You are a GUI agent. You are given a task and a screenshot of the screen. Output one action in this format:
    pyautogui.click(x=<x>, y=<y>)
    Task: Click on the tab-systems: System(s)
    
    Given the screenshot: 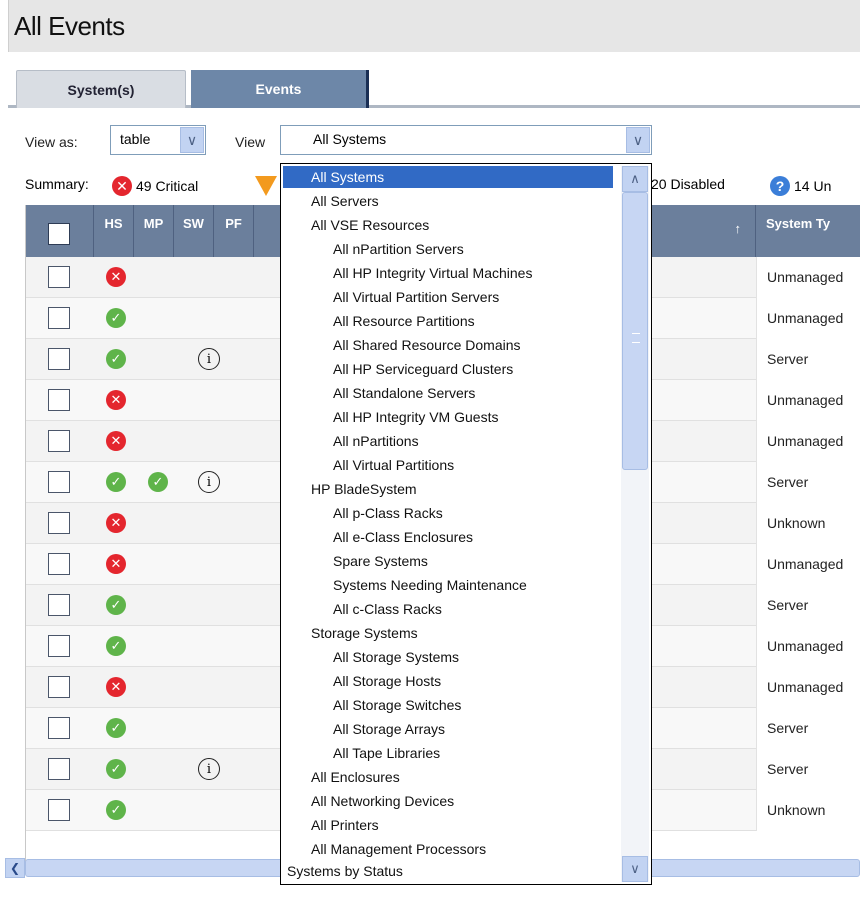 What is the action you would take?
    pyautogui.click(x=101, y=89)
    